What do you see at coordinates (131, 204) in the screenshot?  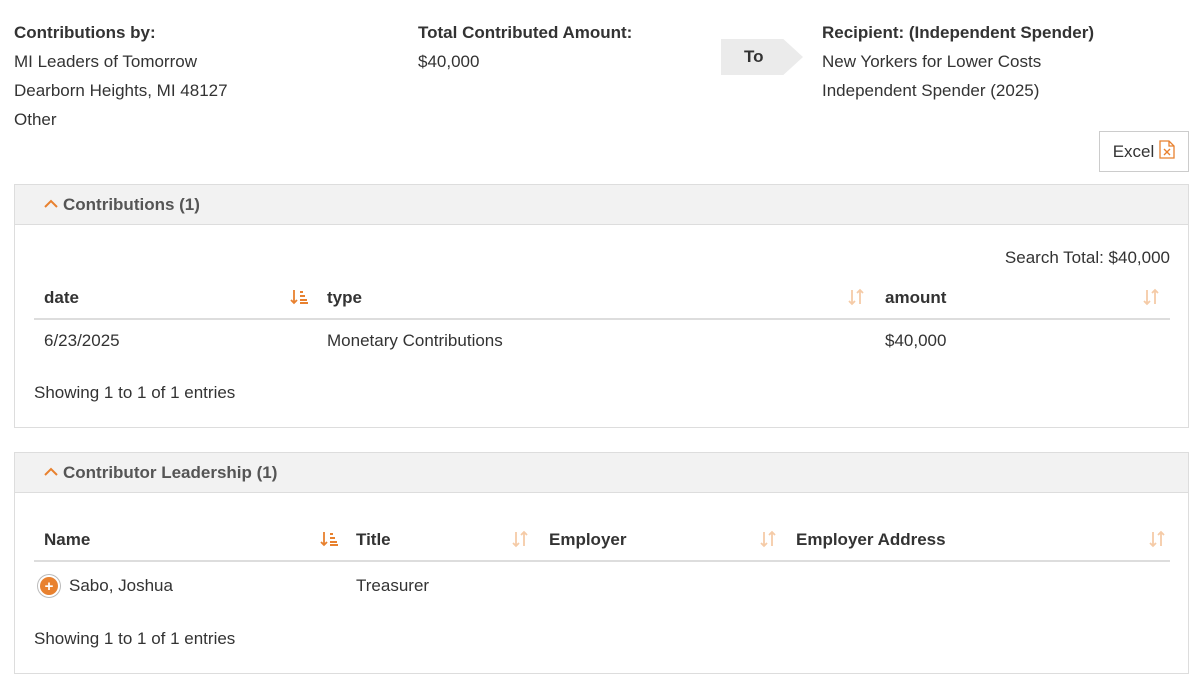 I see `contributions-title: Contributions (1)` at bounding box center [131, 204].